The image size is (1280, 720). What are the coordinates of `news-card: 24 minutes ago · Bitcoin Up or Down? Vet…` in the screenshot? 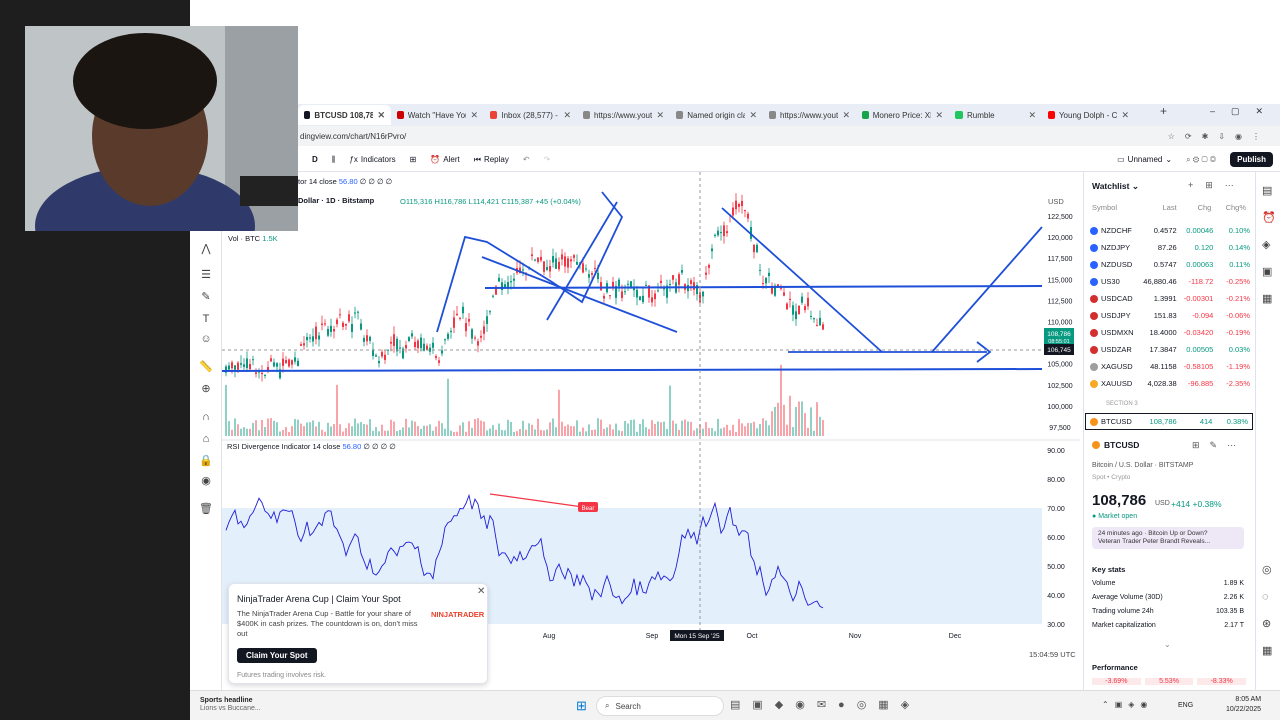 It's located at (1168, 538).